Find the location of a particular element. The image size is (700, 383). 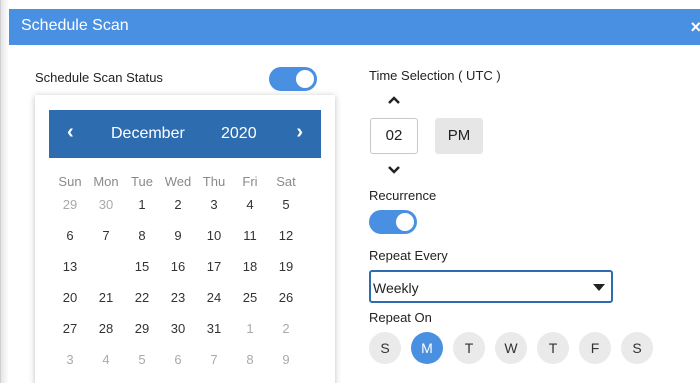

calendar-day: 26 is located at coordinates (286, 298).